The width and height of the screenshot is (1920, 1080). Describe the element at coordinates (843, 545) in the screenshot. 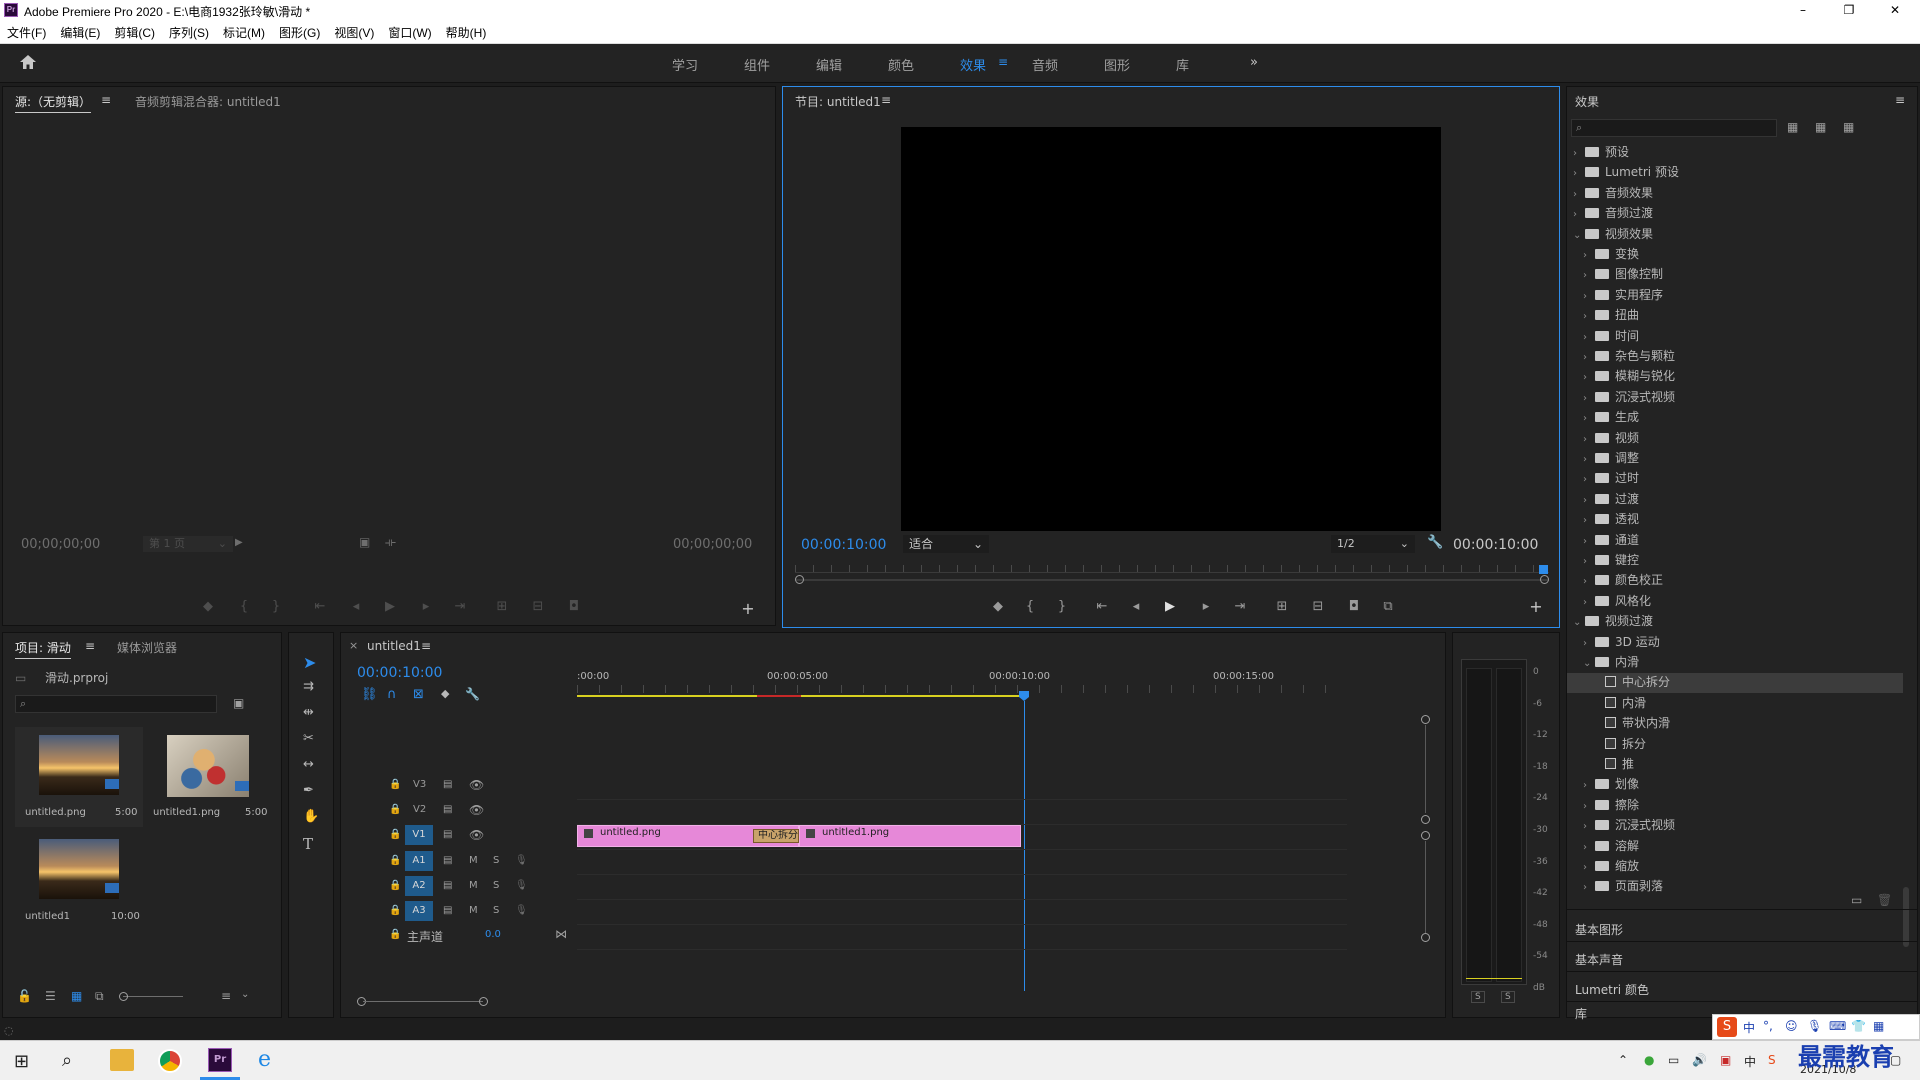

I see `program-timecode-current: 00:00:10:00` at that location.